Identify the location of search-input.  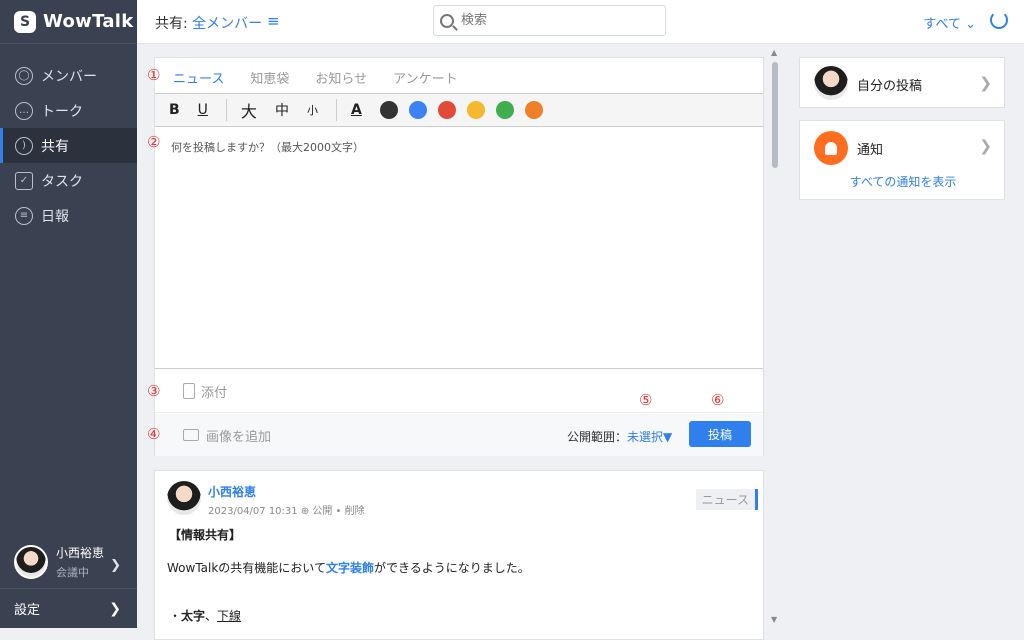
(549, 20).